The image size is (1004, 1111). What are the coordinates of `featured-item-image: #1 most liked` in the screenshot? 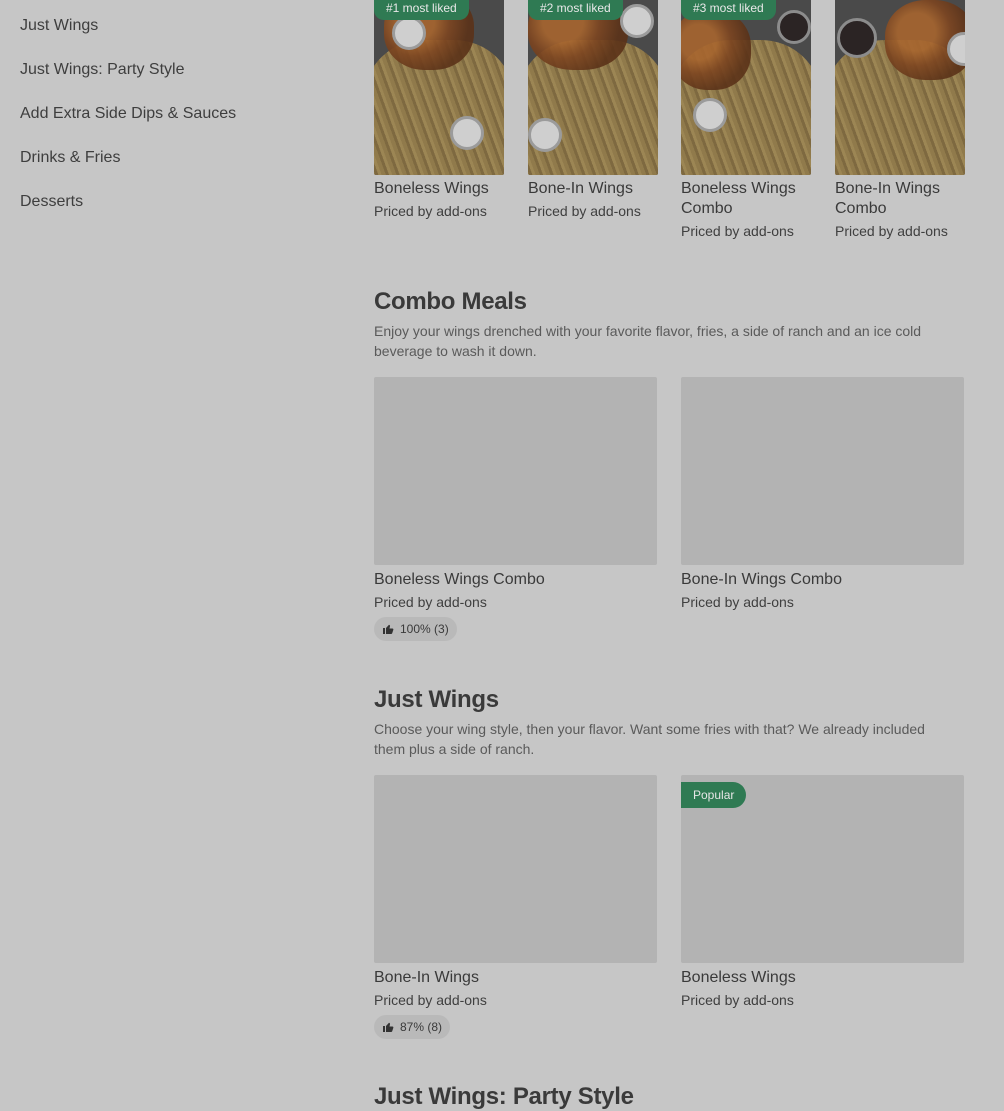 It's located at (439, 87).